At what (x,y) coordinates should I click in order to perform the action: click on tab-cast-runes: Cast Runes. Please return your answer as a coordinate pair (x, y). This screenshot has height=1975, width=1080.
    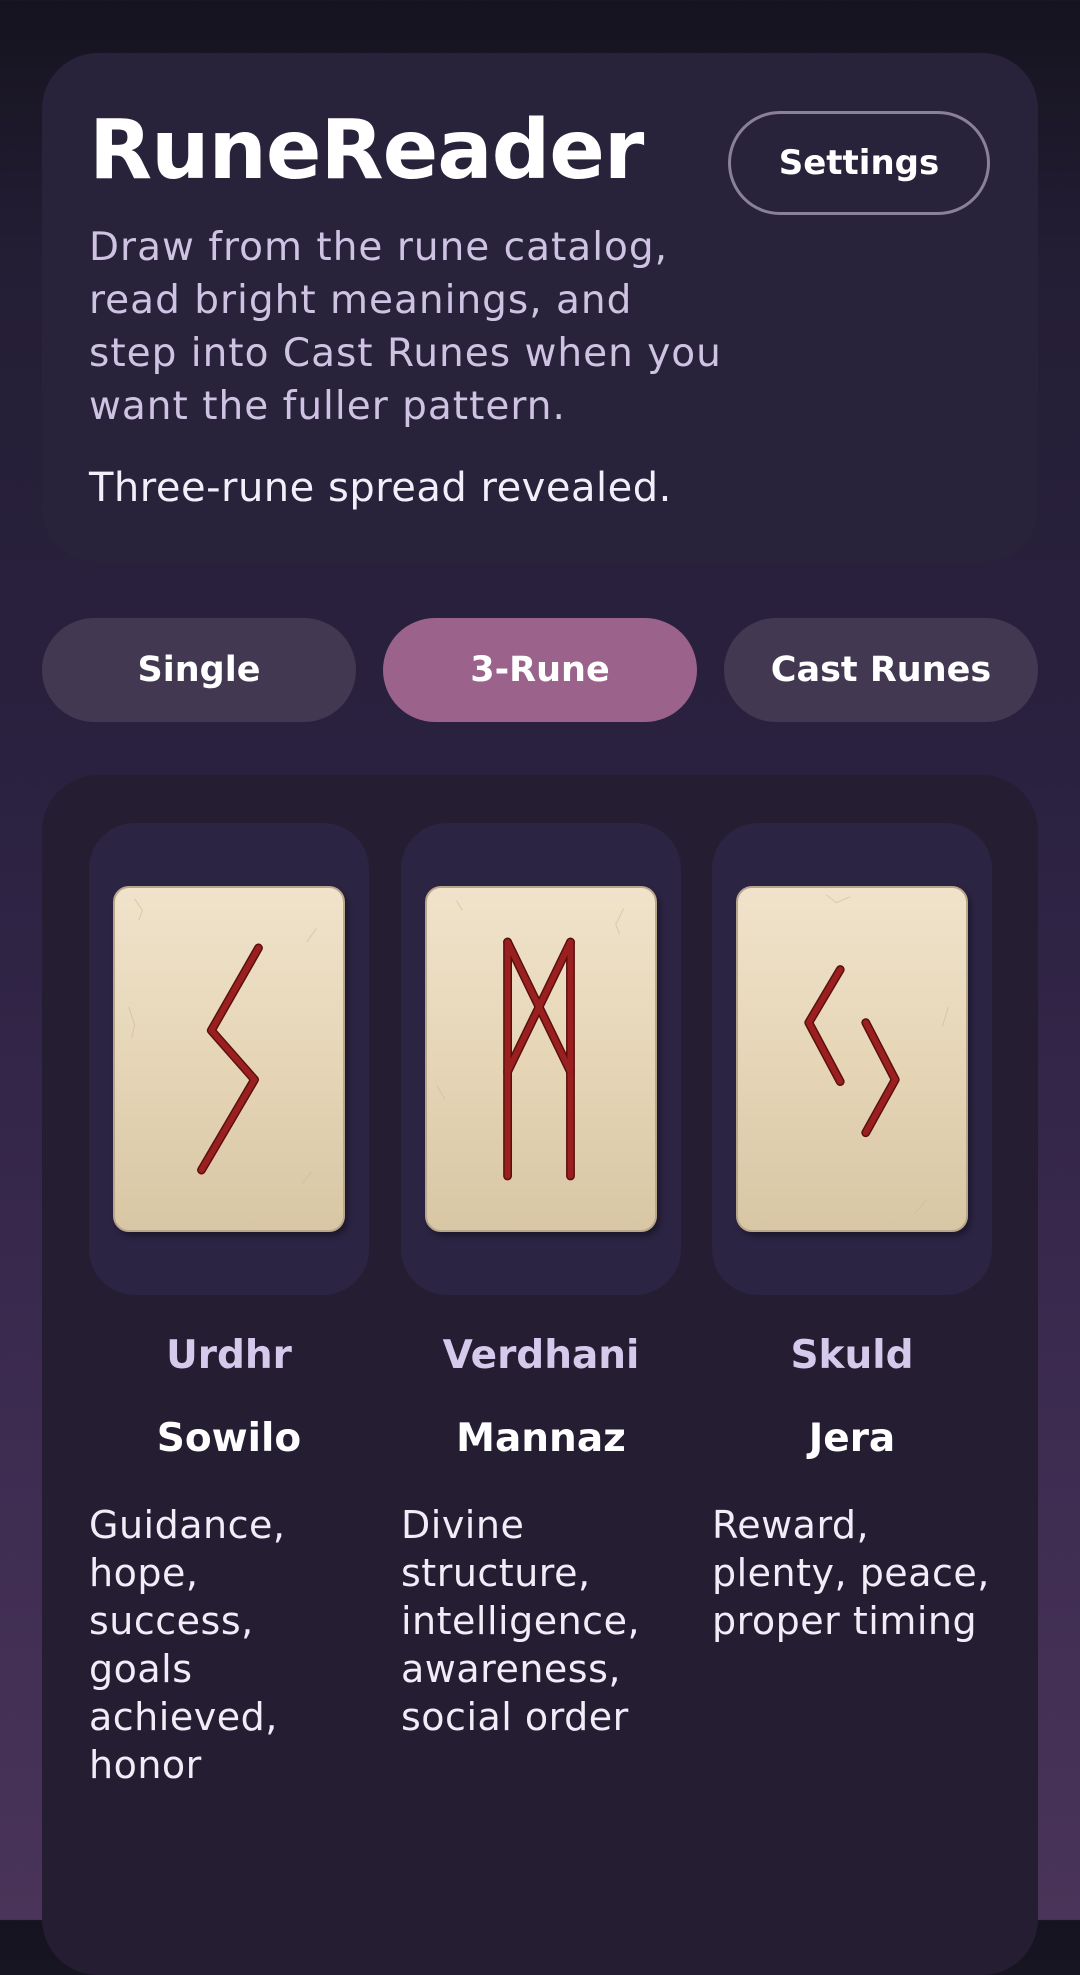
    Looking at the image, I should click on (881, 670).